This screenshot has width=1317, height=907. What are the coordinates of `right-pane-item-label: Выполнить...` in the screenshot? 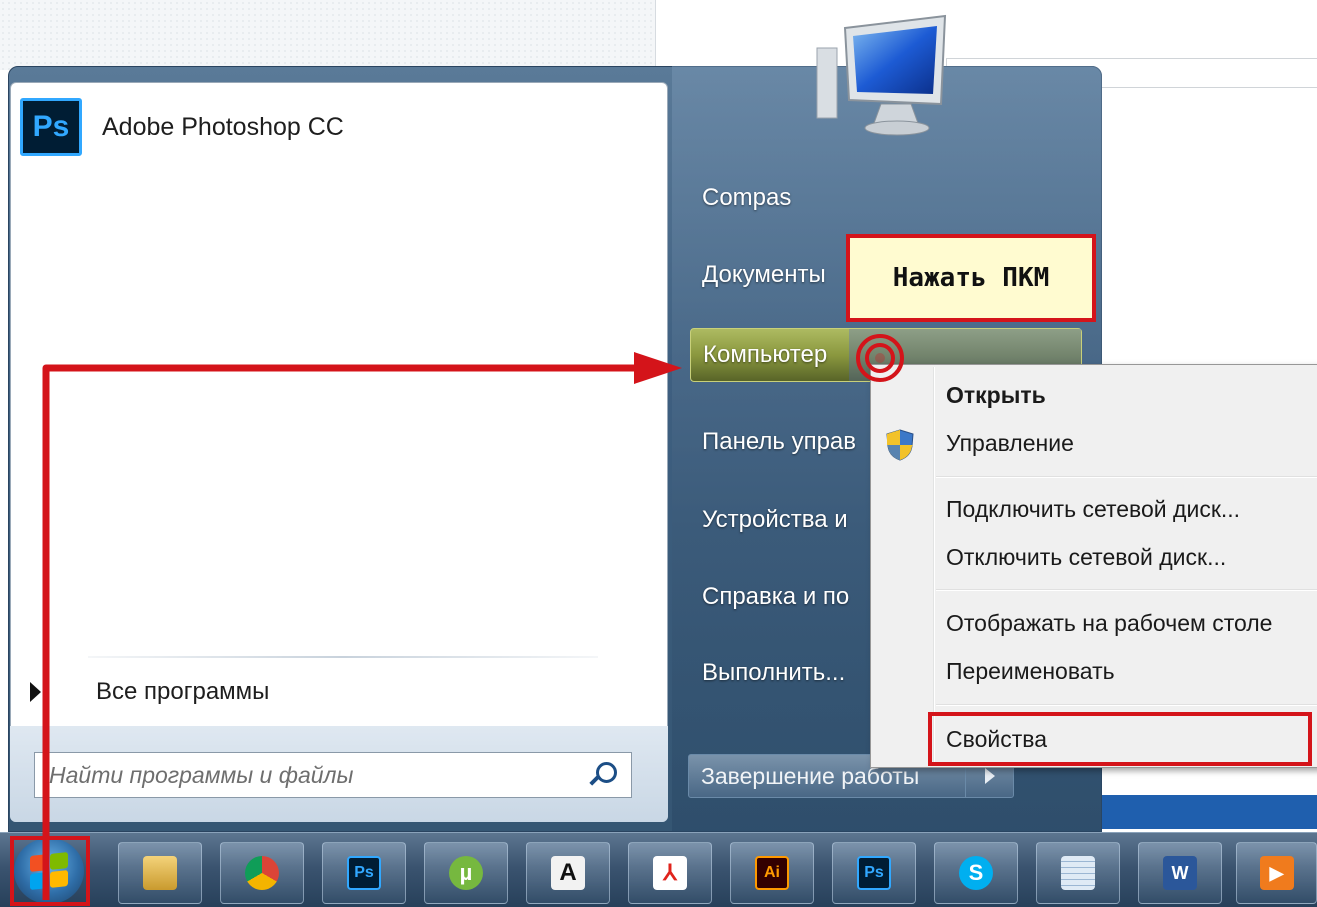 It's located at (774, 672).